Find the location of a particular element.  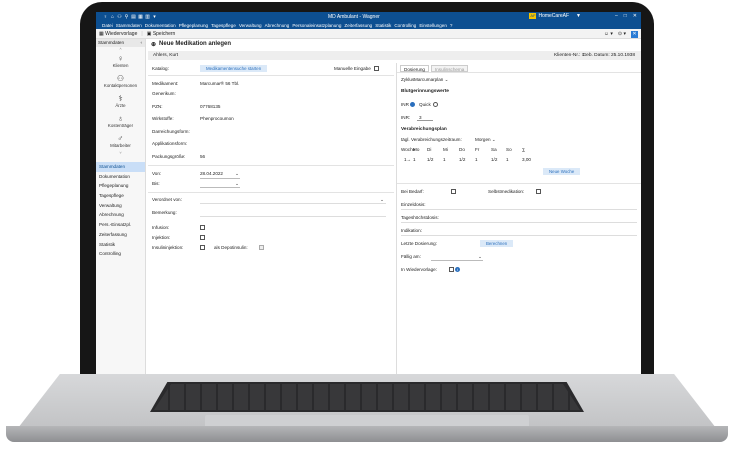

filter-icon: ▼ is located at coordinates (578, 16).